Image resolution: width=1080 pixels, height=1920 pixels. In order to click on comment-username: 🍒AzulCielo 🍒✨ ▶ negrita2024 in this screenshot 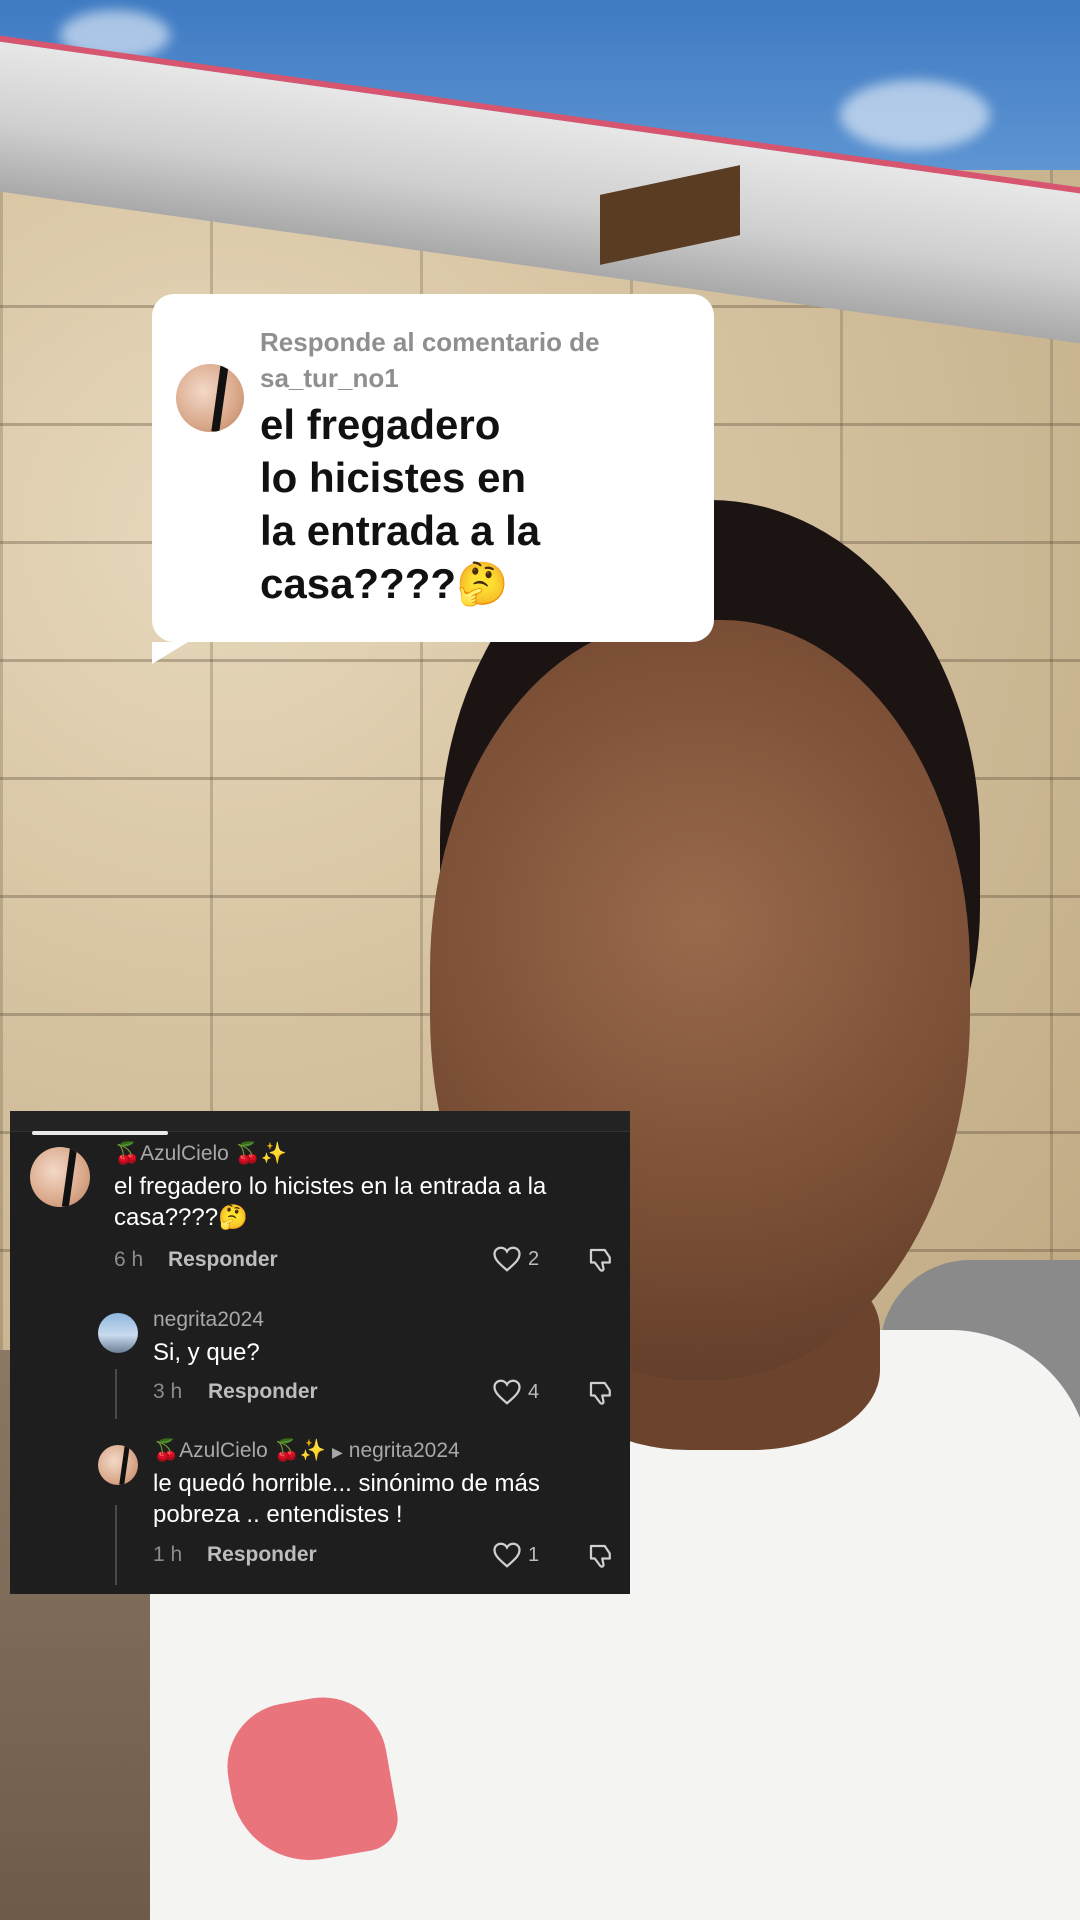, I will do `click(306, 1451)`.